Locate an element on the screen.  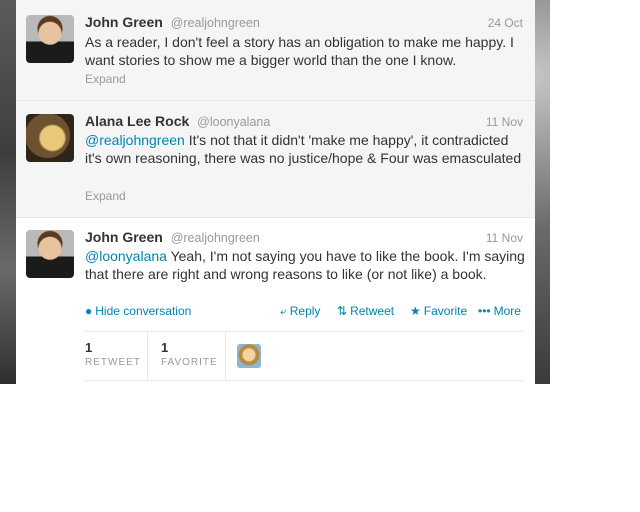
ellipsis-icon: ••• is located at coordinates (484, 311).